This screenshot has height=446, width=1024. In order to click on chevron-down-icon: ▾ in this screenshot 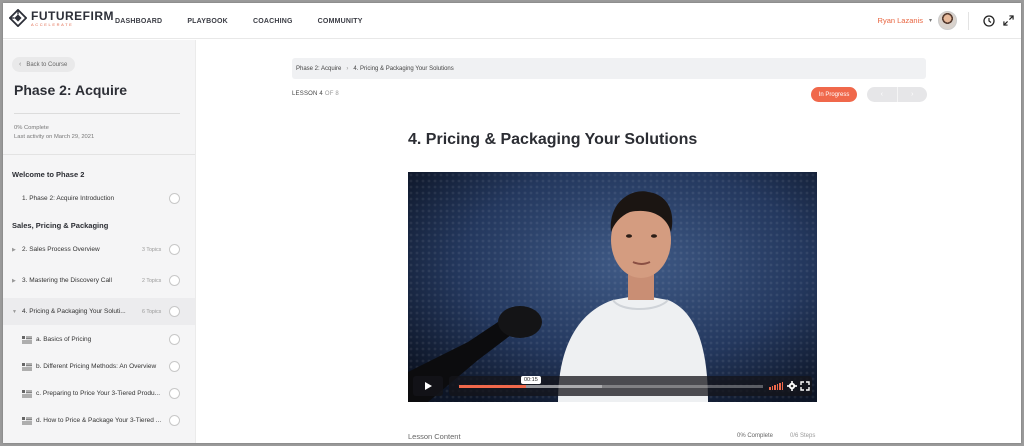, I will do `click(930, 20)`.